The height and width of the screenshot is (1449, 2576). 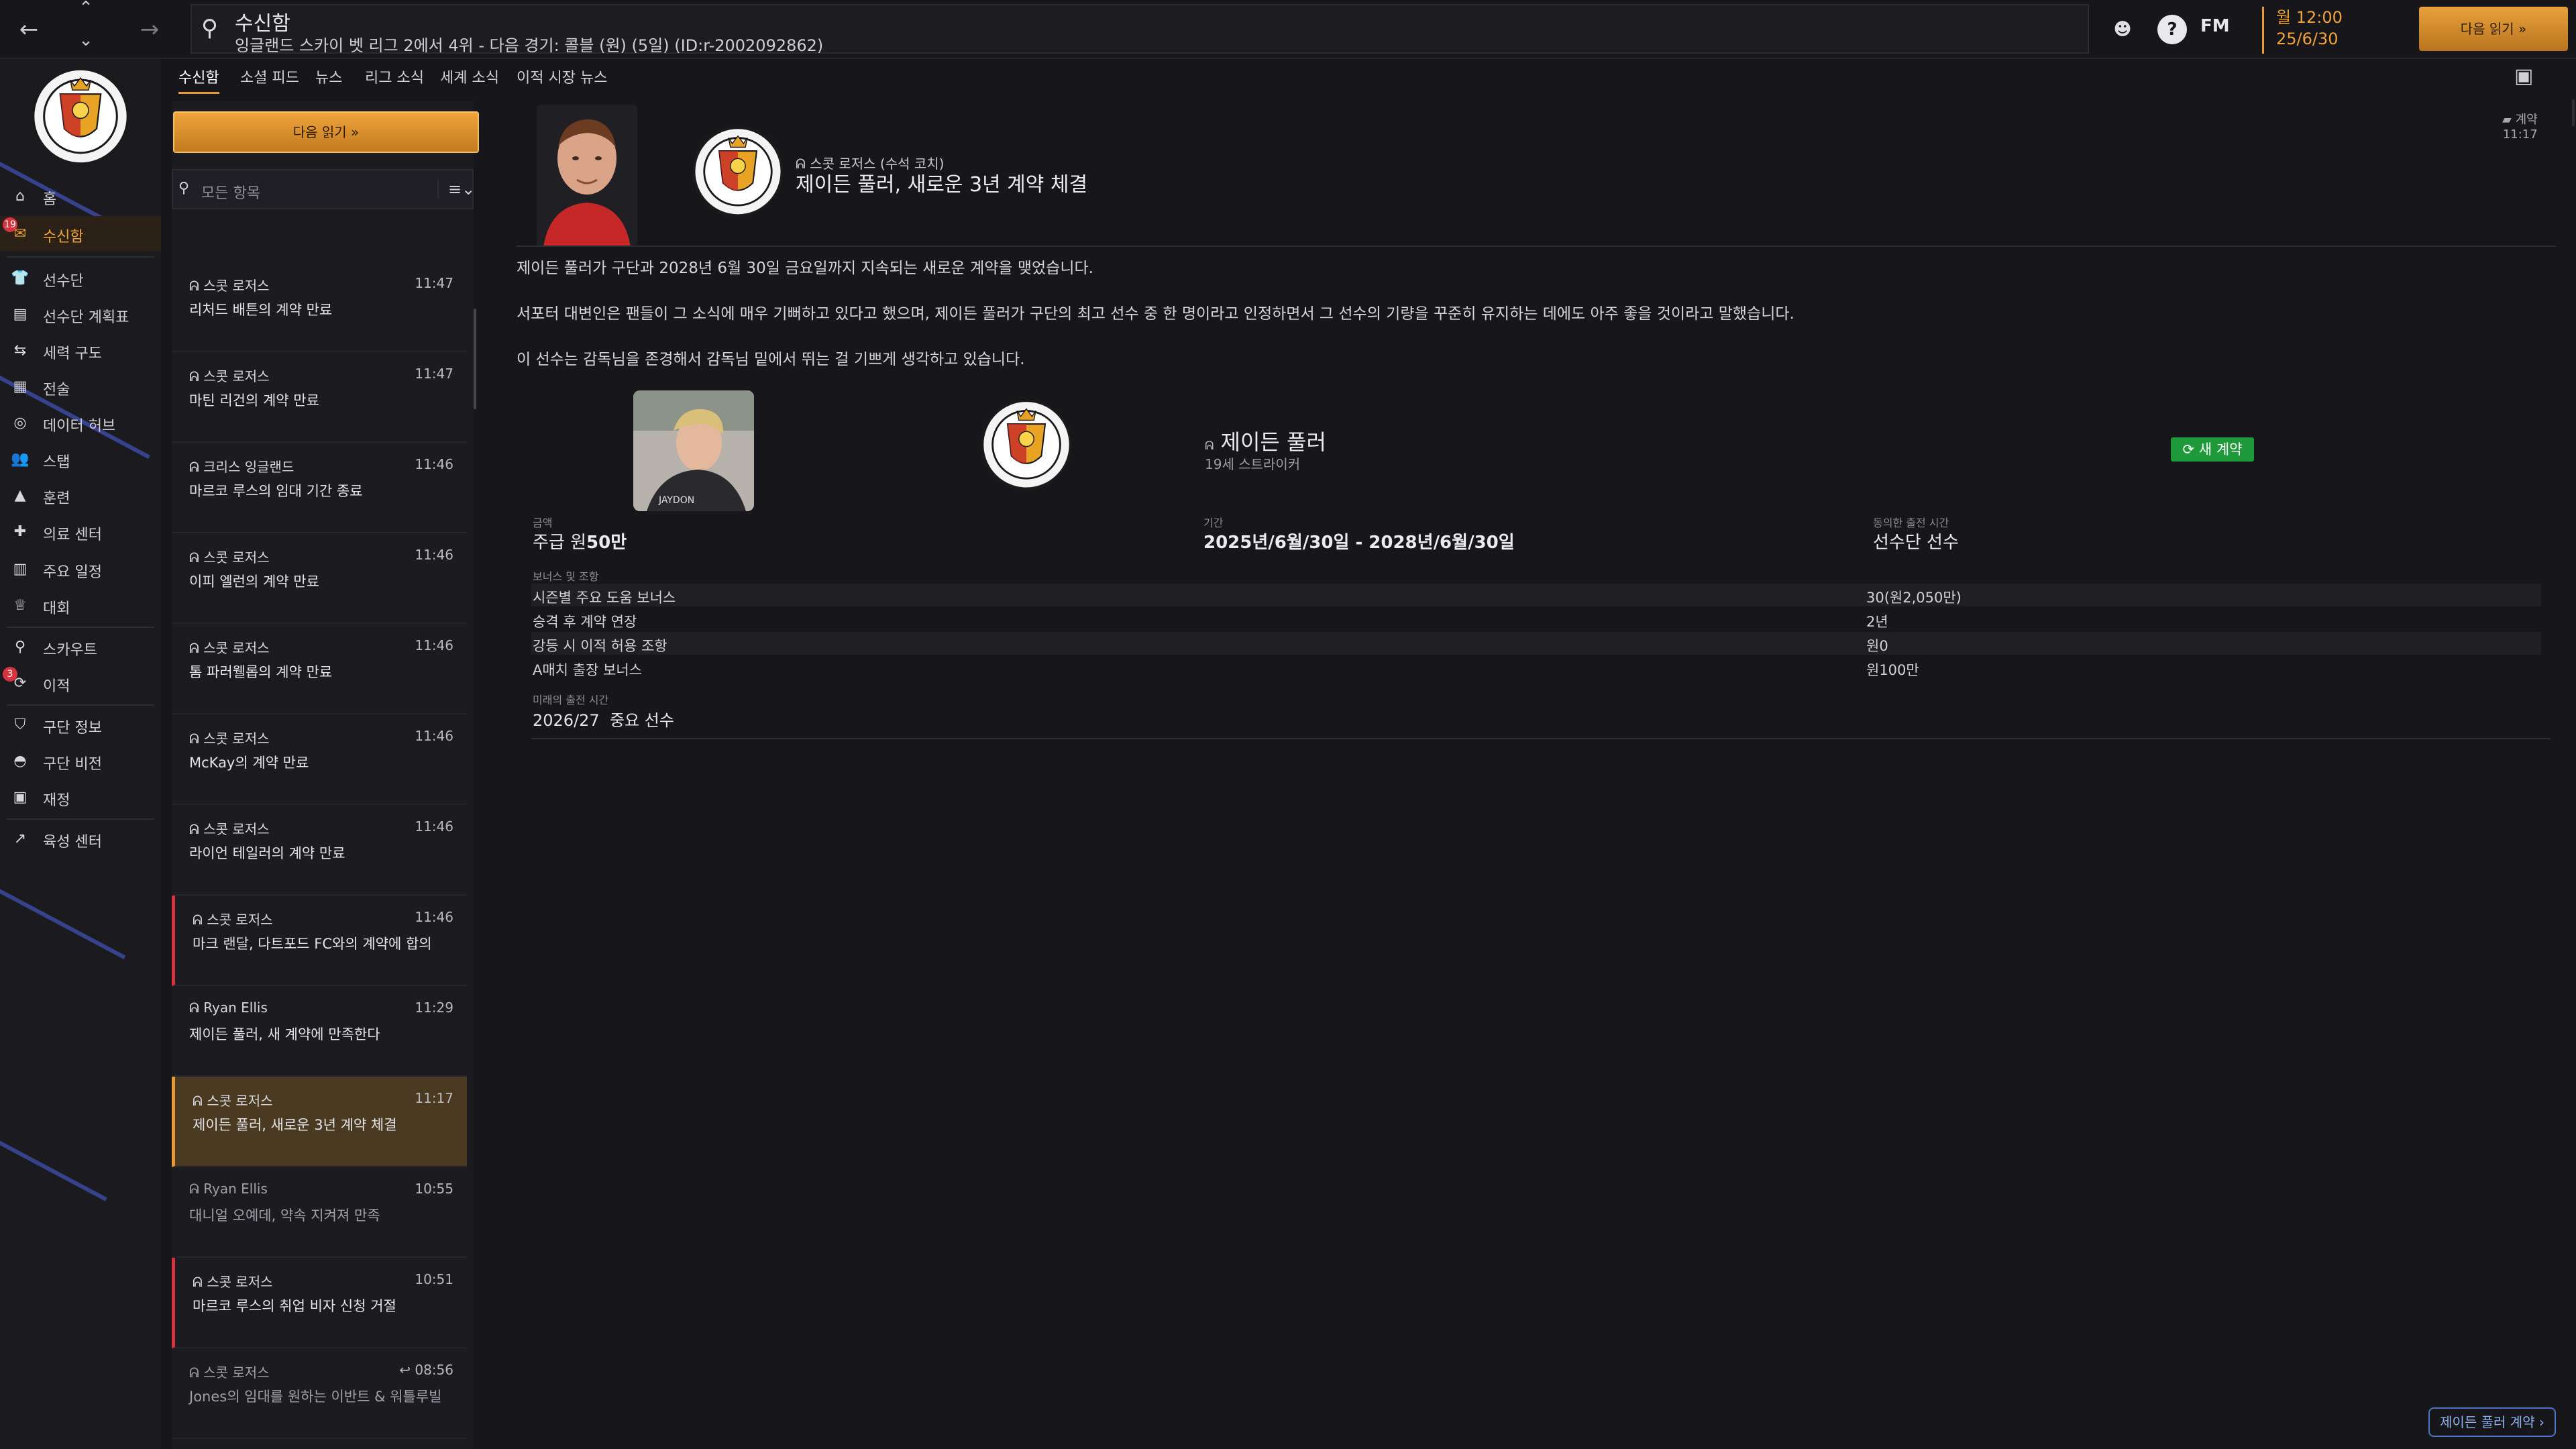 I want to click on sidebar-item-squad: 👕 선수단, so click(x=80, y=277).